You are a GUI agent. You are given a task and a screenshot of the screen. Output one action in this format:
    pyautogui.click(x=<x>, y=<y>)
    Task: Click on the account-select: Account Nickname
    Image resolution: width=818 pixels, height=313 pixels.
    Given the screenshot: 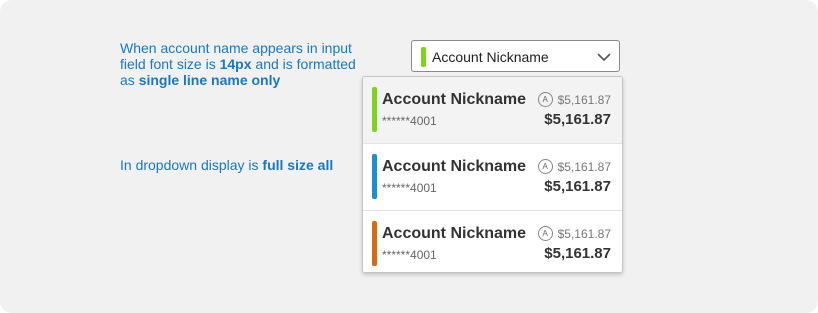 What is the action you would take?
    pyautogui.click(x=515, y=56)
    